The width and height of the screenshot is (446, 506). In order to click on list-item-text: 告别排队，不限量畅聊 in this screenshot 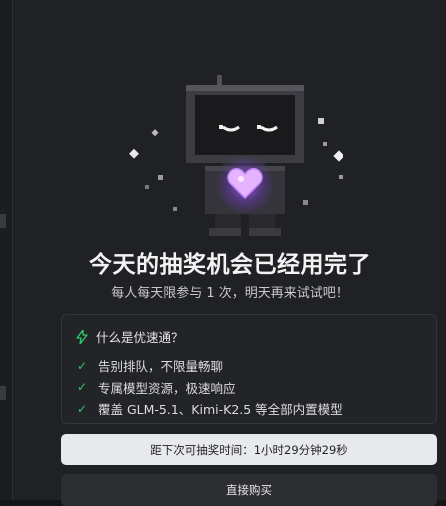, I will do `click(161, 367)`.